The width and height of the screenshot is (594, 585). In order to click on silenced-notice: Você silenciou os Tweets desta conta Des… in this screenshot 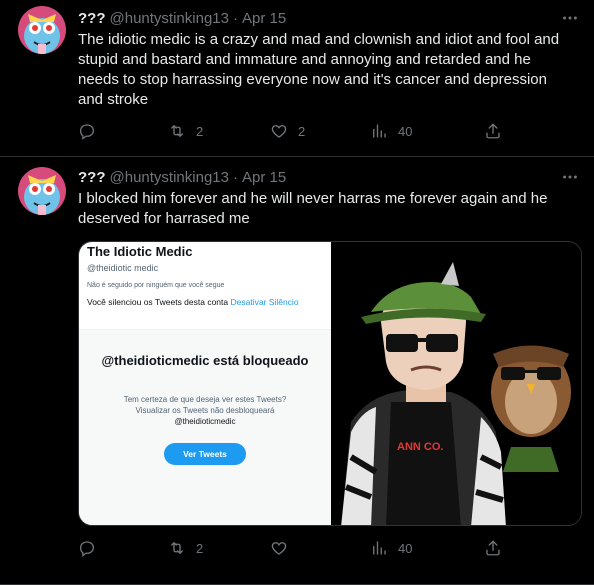, I will do `click(205, 302)`.